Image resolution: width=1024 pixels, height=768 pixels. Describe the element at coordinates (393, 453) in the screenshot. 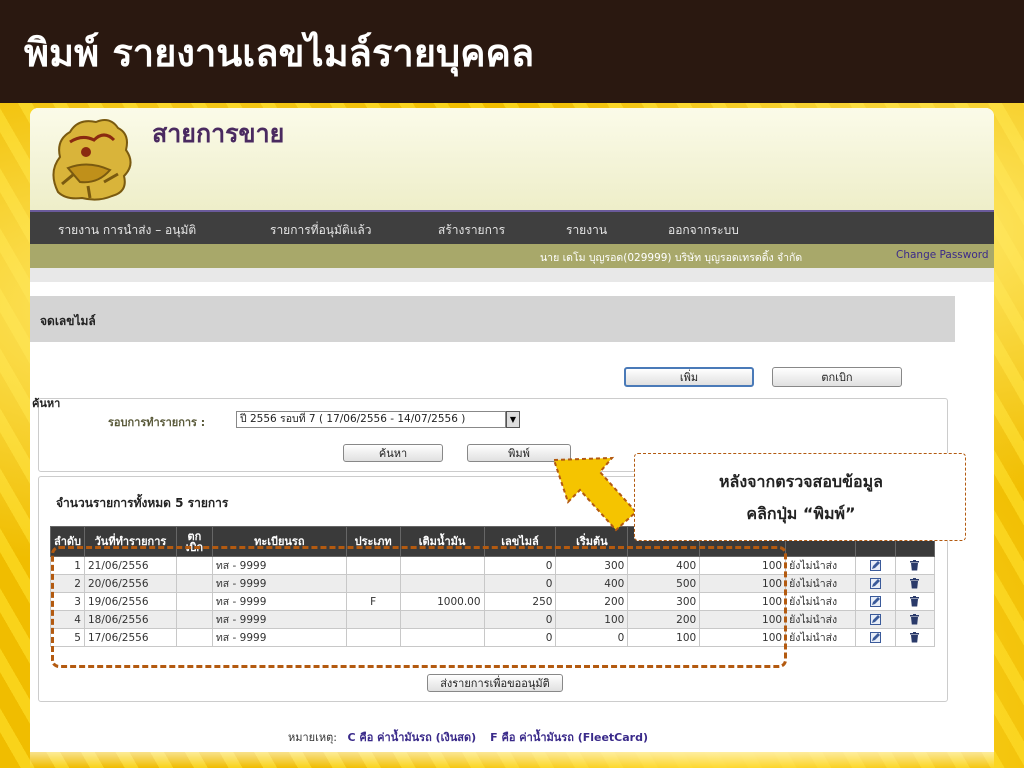

I see `search-button: ค้นหา` at that location.